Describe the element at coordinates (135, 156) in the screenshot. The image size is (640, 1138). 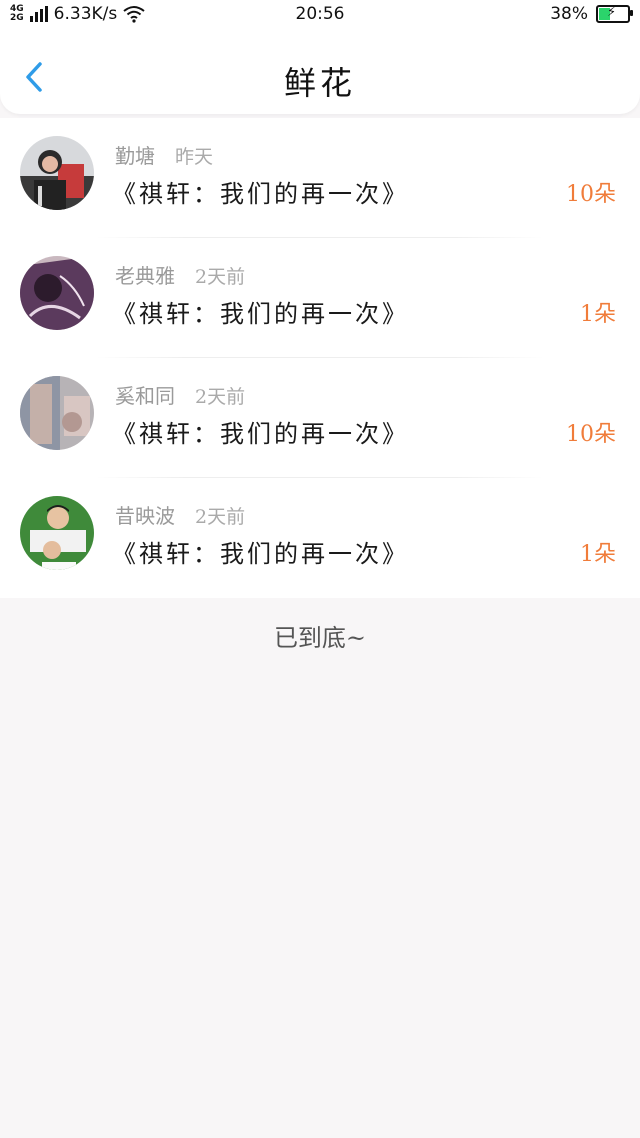
I see `sender-name-text: 勤塘` at that location.